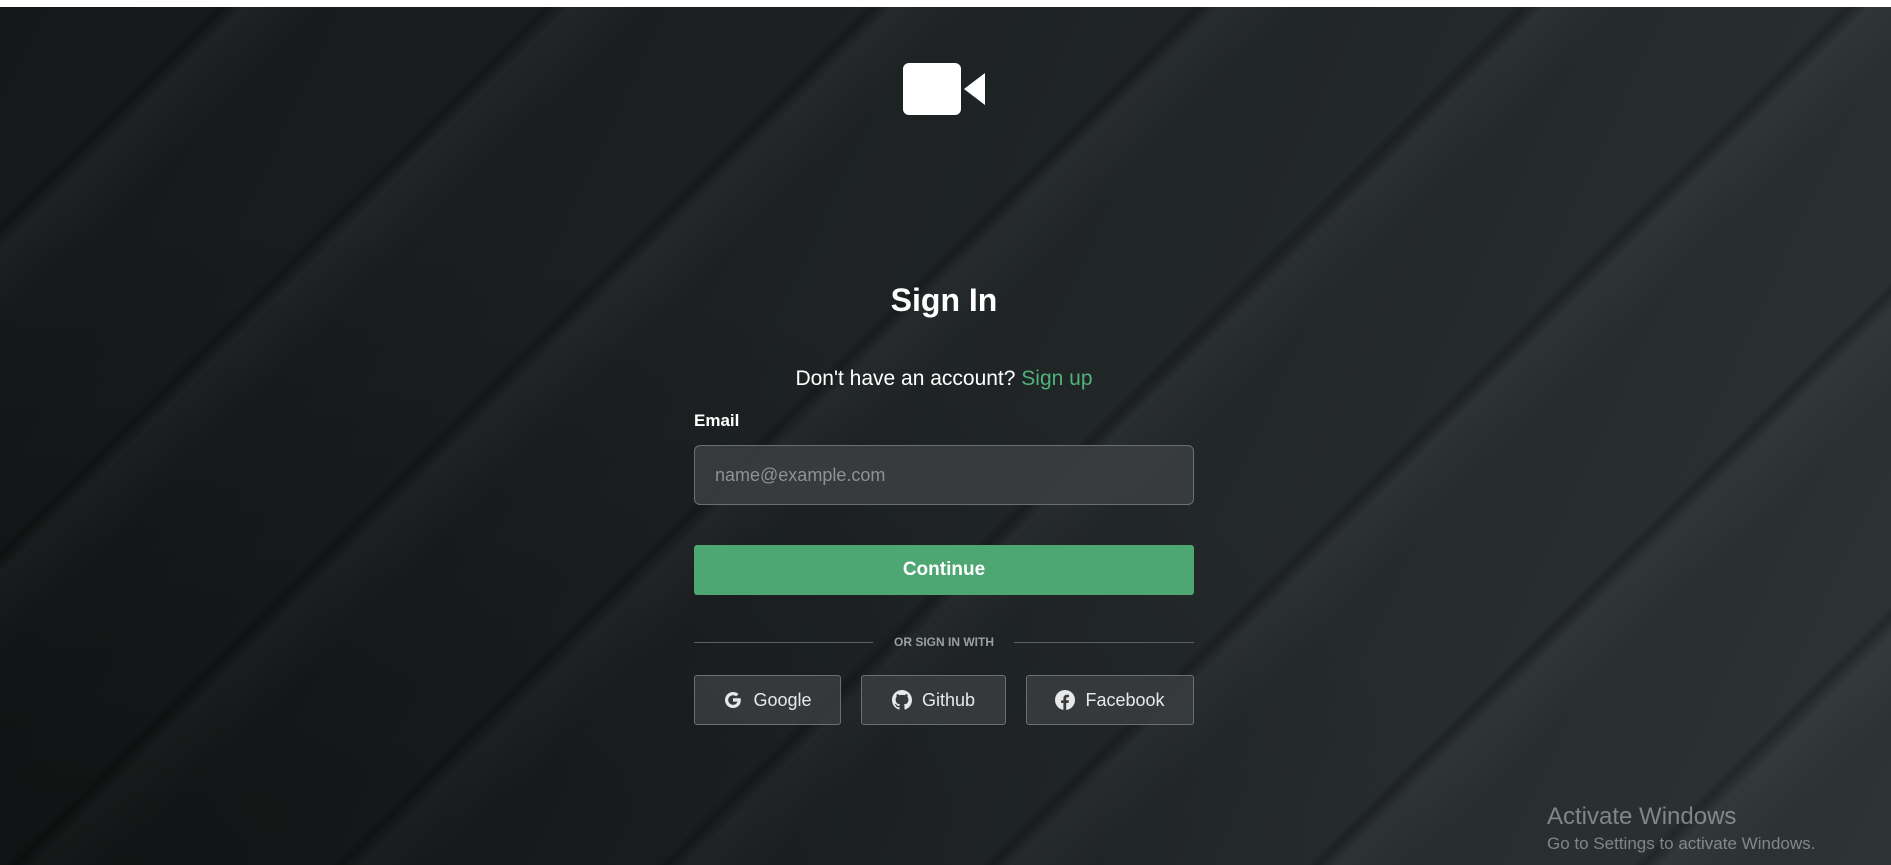  What do you see at coordinates (717, 420) in the screenshot?
I see `email-label: Email` at bounding box center [717, 420].